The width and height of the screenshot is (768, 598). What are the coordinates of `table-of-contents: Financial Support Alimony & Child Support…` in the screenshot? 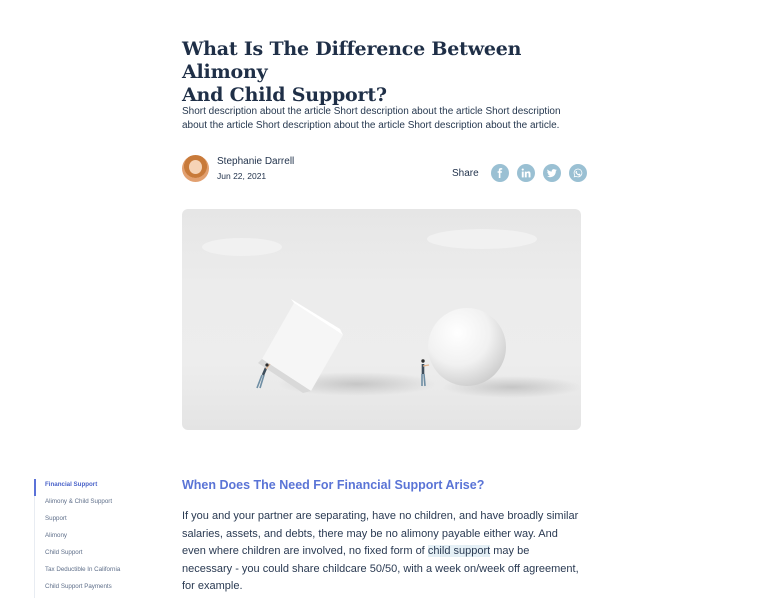 It's located at (104, 538).